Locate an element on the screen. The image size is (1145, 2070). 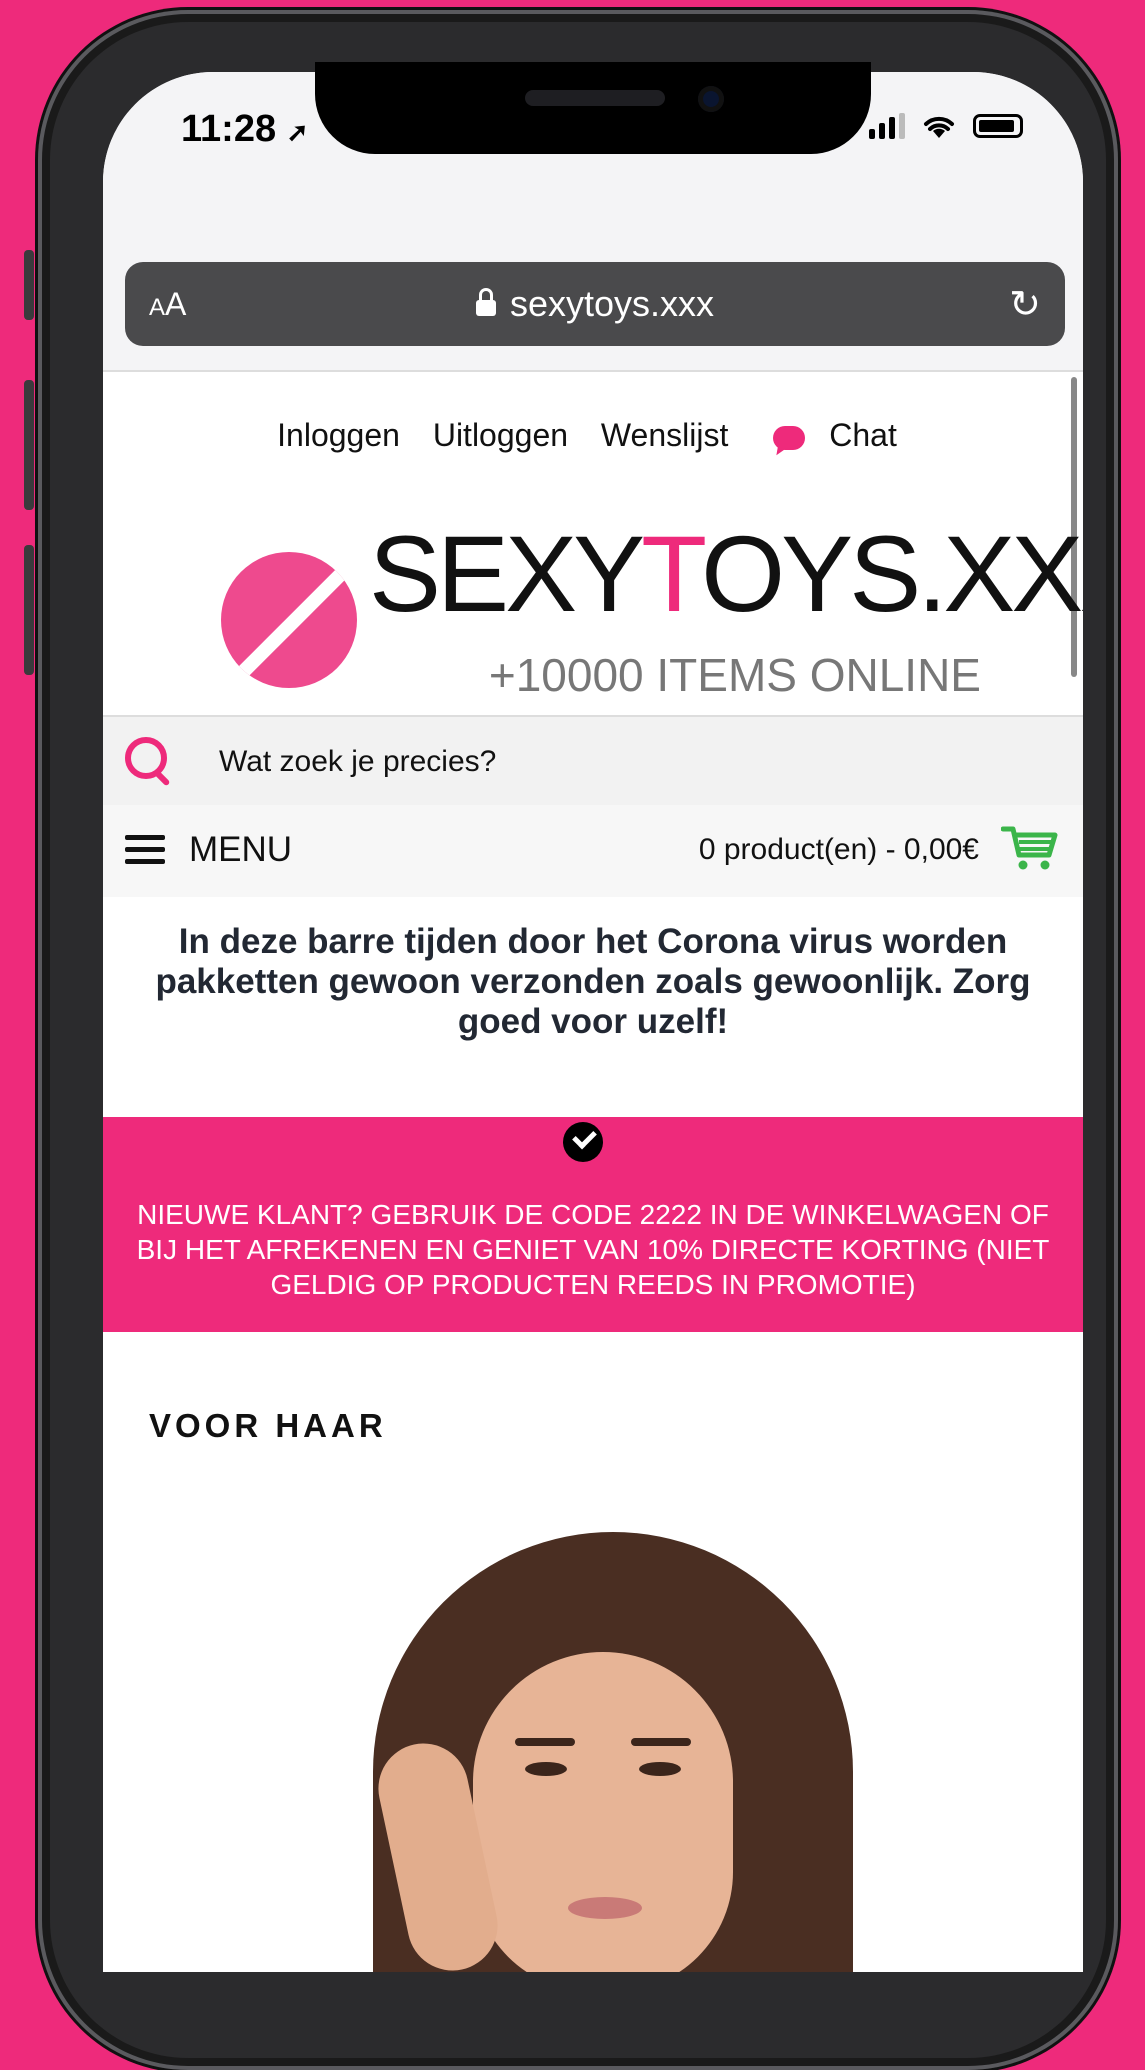
face-shape is located at coordinates (603, 1812).